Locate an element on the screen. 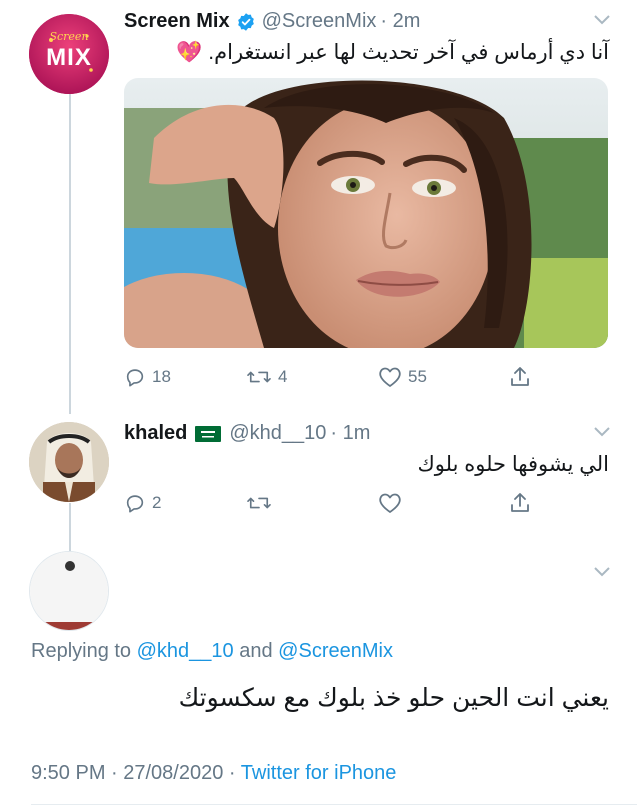 This screenshot has width=637, height=810. logo-script-text: Screen is located at coordinates (69, 36).